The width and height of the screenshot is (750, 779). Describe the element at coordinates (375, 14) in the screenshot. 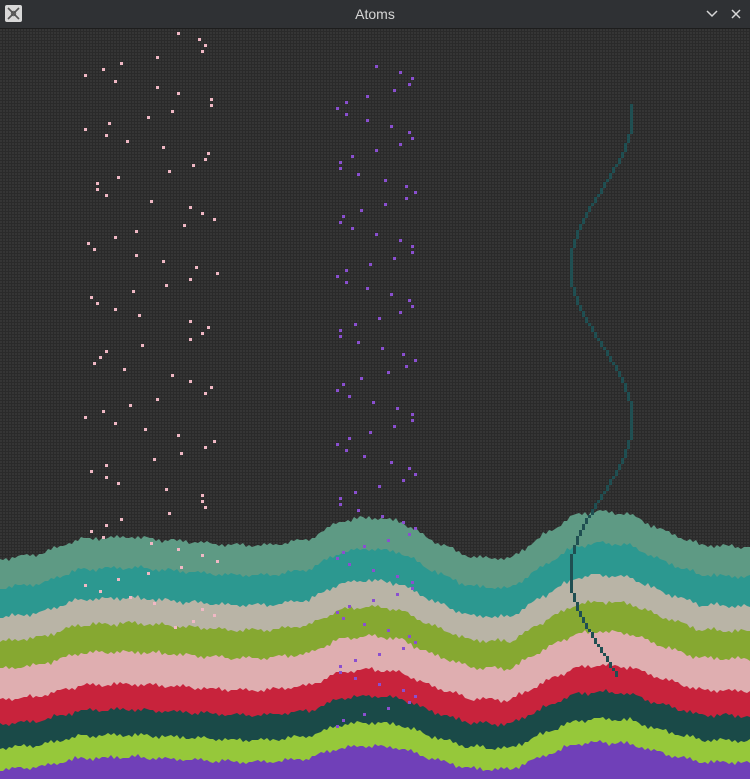

I see `title-bar: Atoms` at that location.